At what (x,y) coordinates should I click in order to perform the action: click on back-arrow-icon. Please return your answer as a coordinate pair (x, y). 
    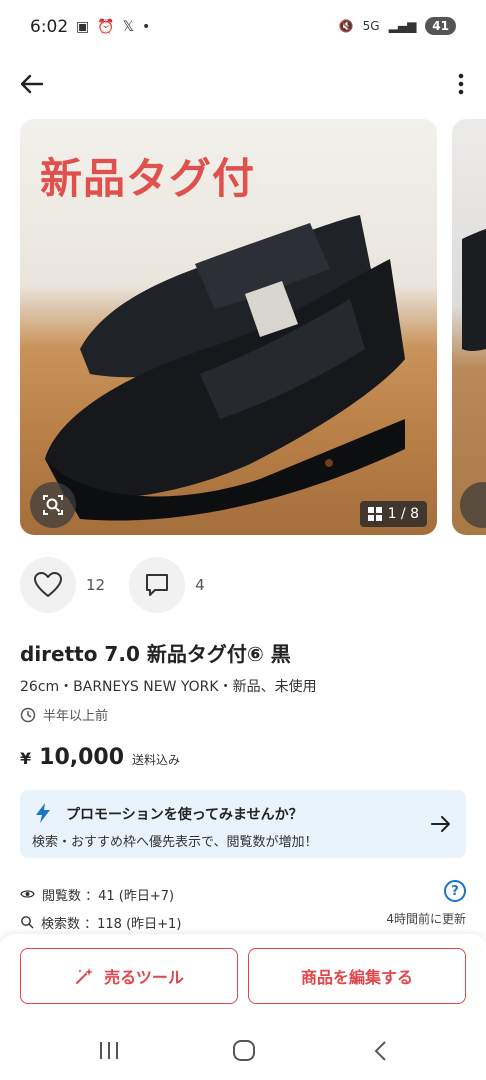
    Looking at the image, I should click on (32, 84).